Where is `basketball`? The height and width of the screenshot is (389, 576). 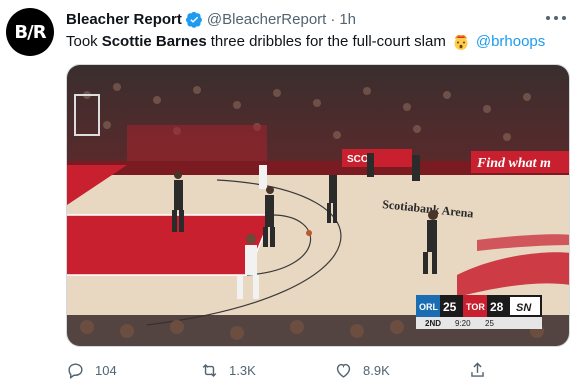
basketball is located at coordinates (309, 233).